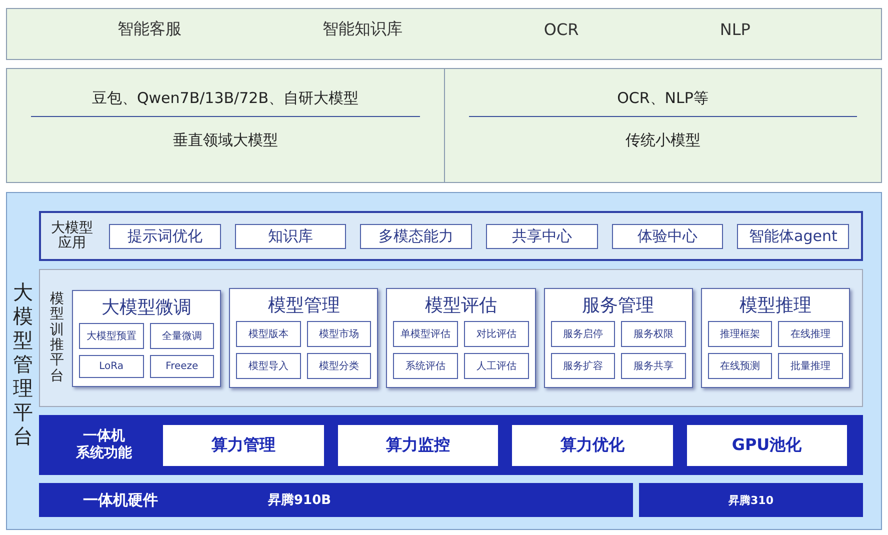 Image resolution: width=888 pixels, height=535 pixels. I want to click on module-title: 服务管理, so click(618, 305).